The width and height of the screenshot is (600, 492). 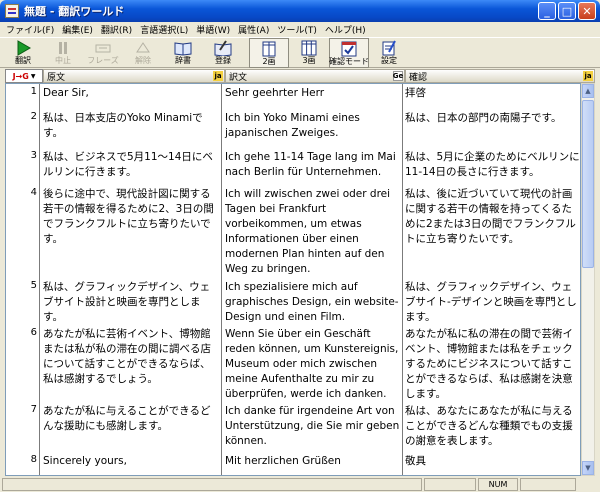 I want to click on menu-file: ファイル(F), so click(x=30, y=29).